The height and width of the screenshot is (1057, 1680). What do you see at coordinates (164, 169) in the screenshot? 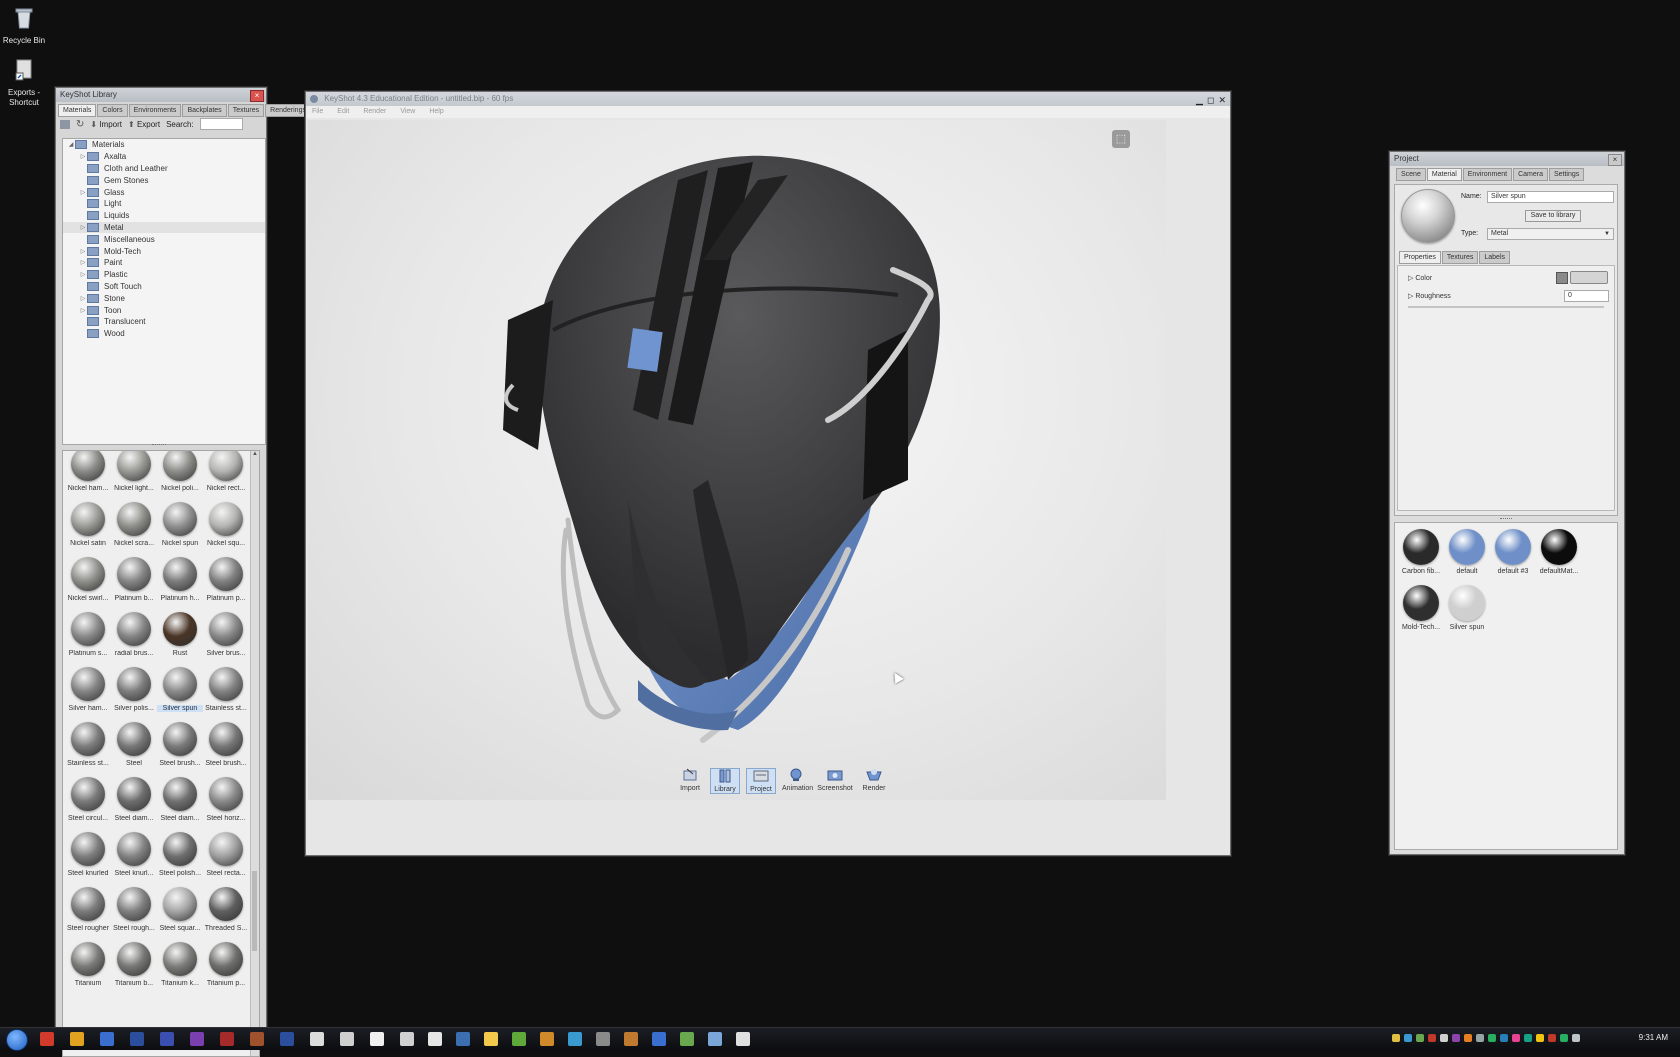
I see `tree-item: Cloth and Leather` at bounding box center [164, 169].